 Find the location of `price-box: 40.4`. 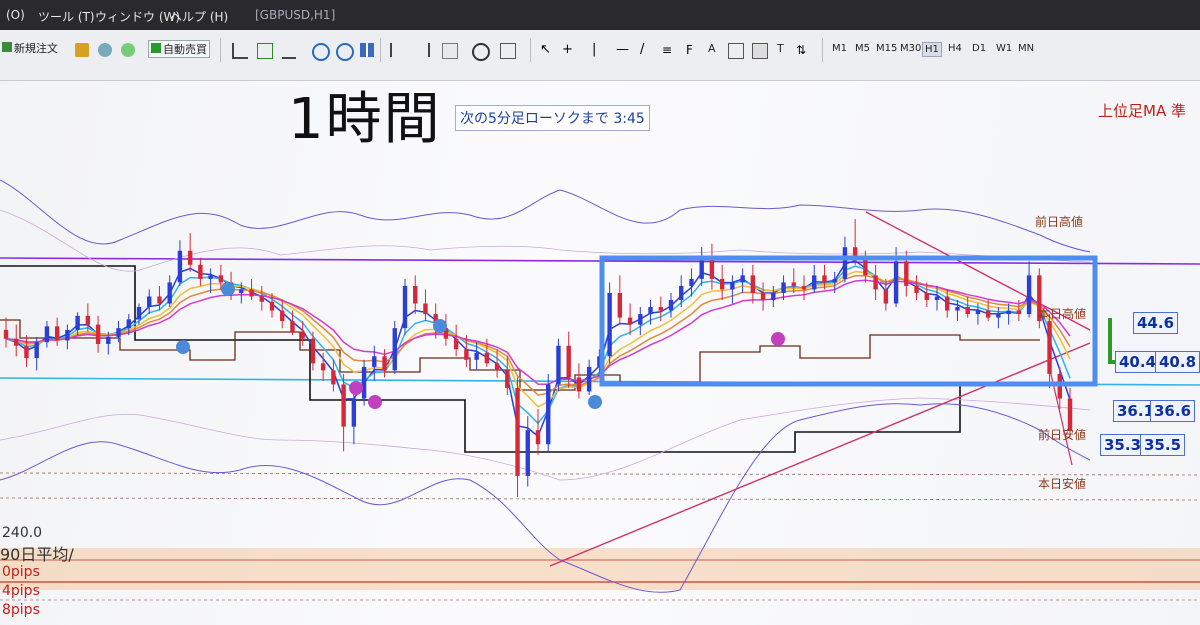

price-box: 40.4 is located at coordinates (1138, 362).